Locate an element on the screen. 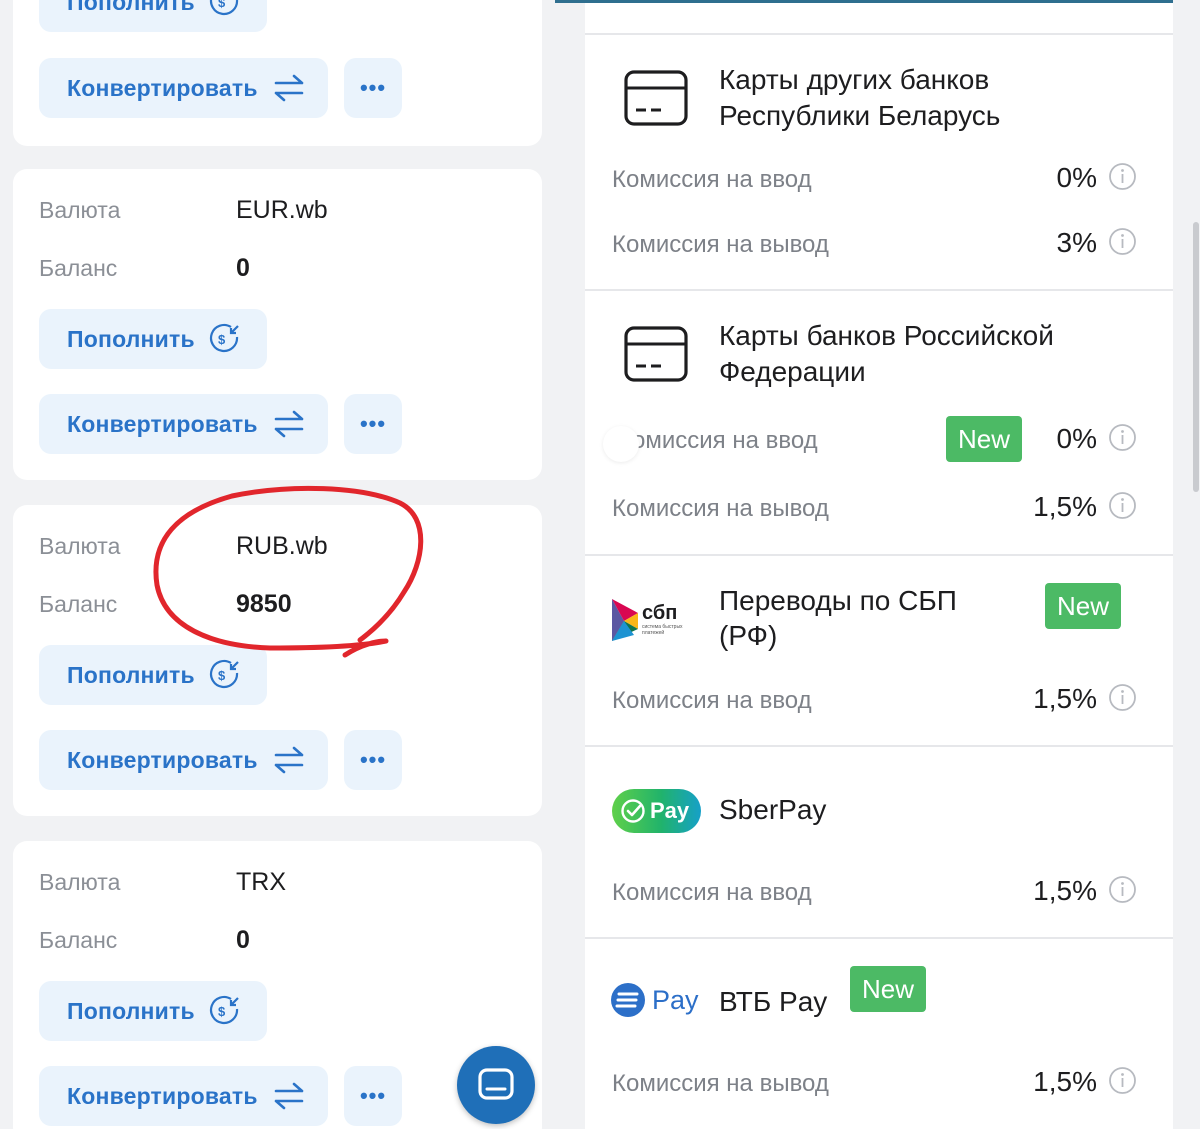  currency-value: EUR.wb is located at coordinates (282, 210).